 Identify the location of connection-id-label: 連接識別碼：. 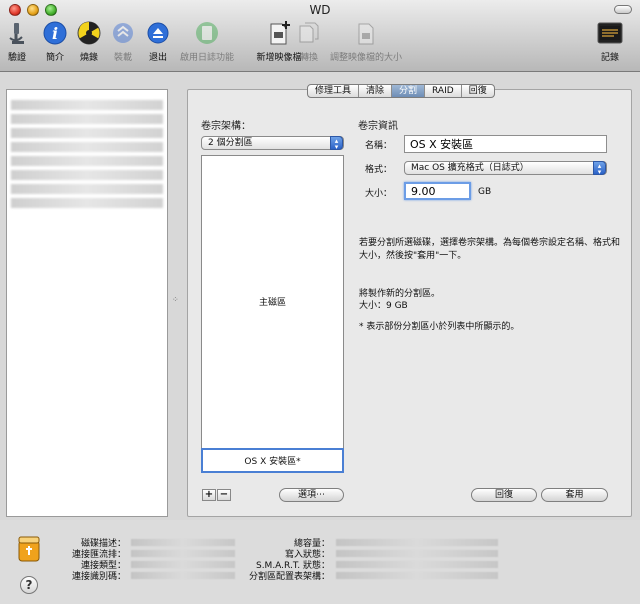
(98, 577).